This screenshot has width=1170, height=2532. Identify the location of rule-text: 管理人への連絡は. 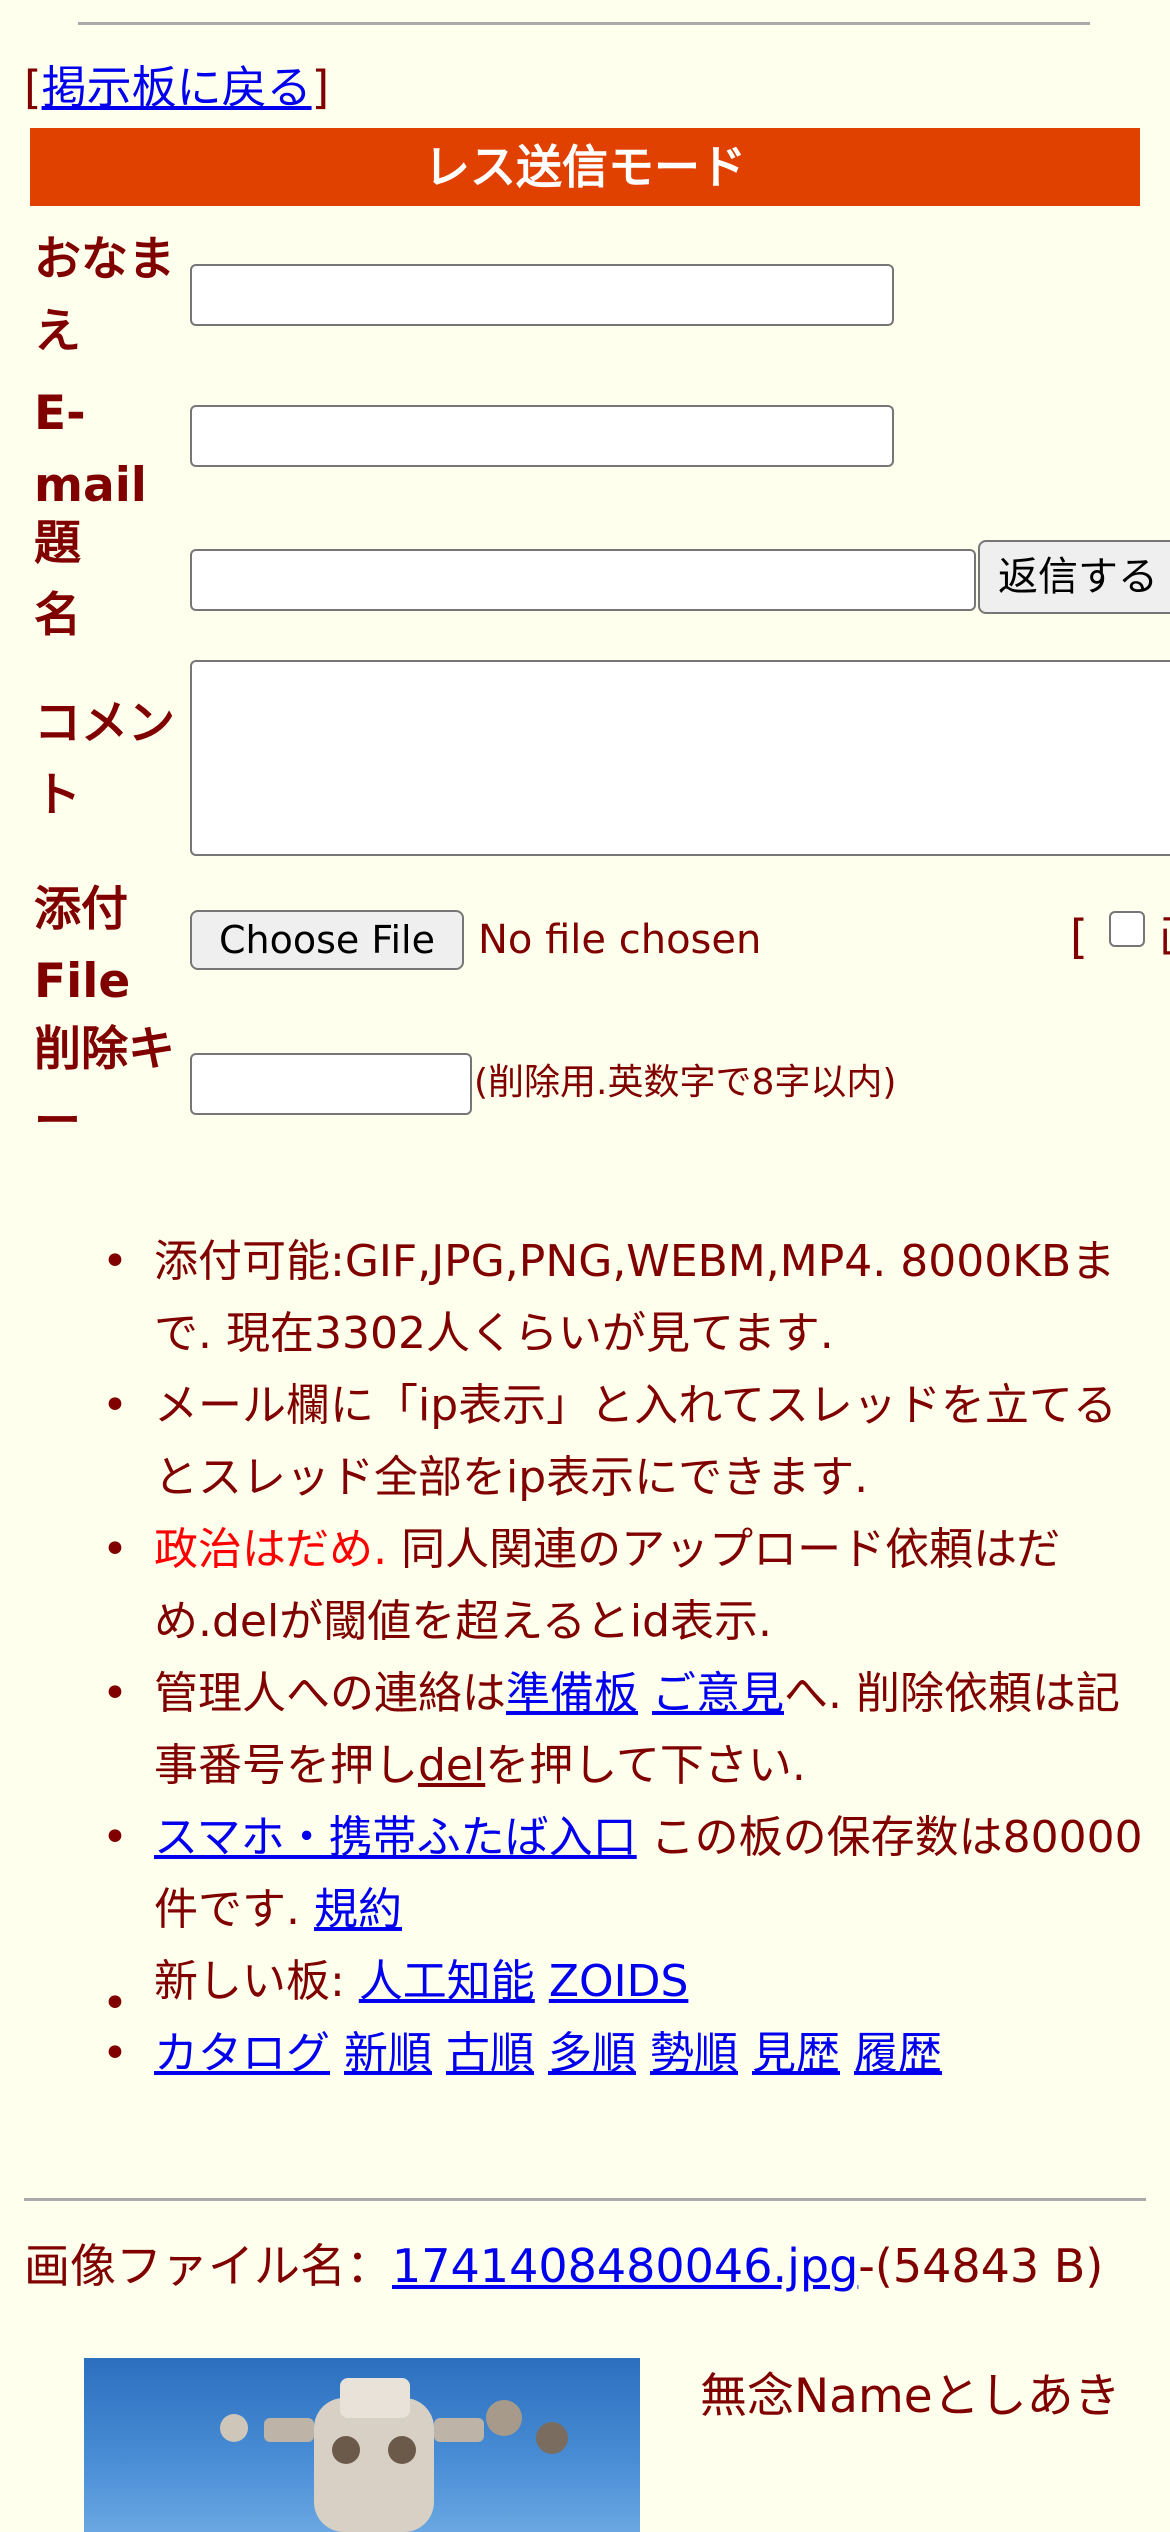
(330, 1693).